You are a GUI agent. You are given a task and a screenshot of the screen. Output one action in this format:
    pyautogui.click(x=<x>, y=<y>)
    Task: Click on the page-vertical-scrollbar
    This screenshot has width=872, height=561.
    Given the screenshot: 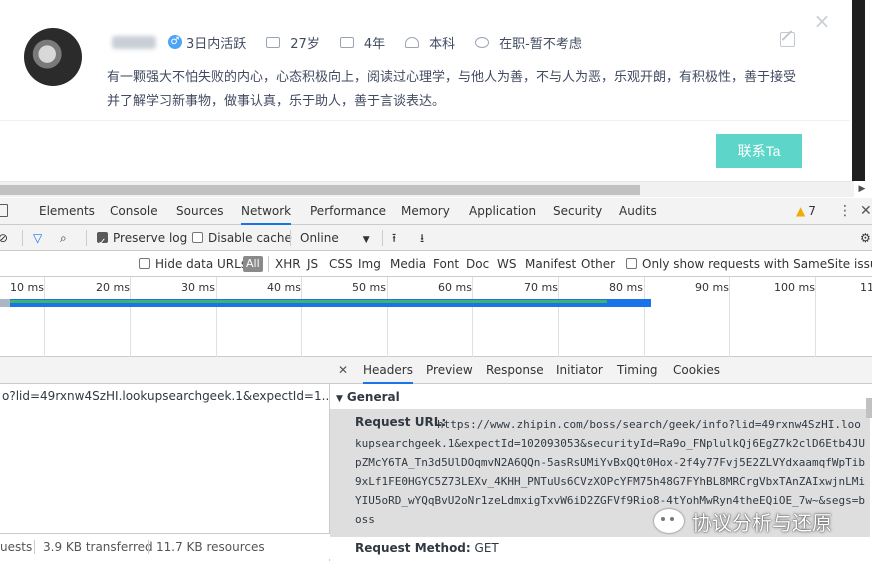 What is the action you would take?
    pyautogui.click(x=858, y=90)
    